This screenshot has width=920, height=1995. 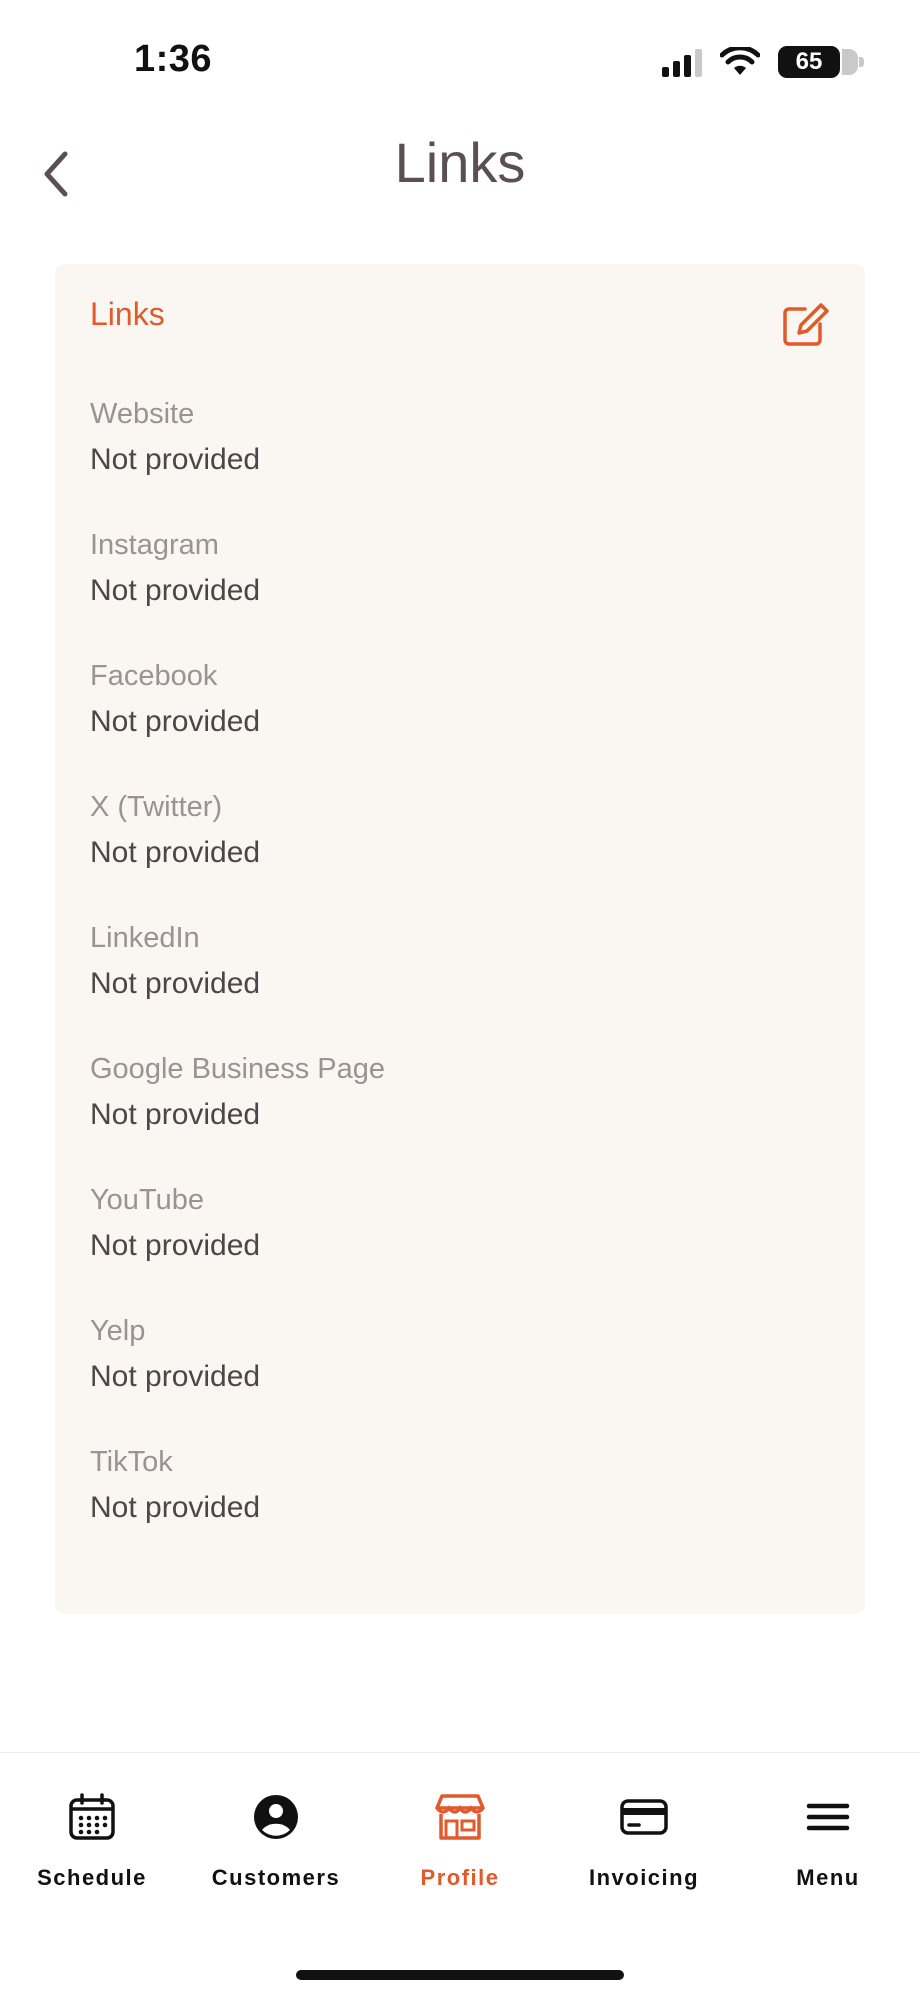 I want to click on link-label: Facebook, so click(x=154, y=676).